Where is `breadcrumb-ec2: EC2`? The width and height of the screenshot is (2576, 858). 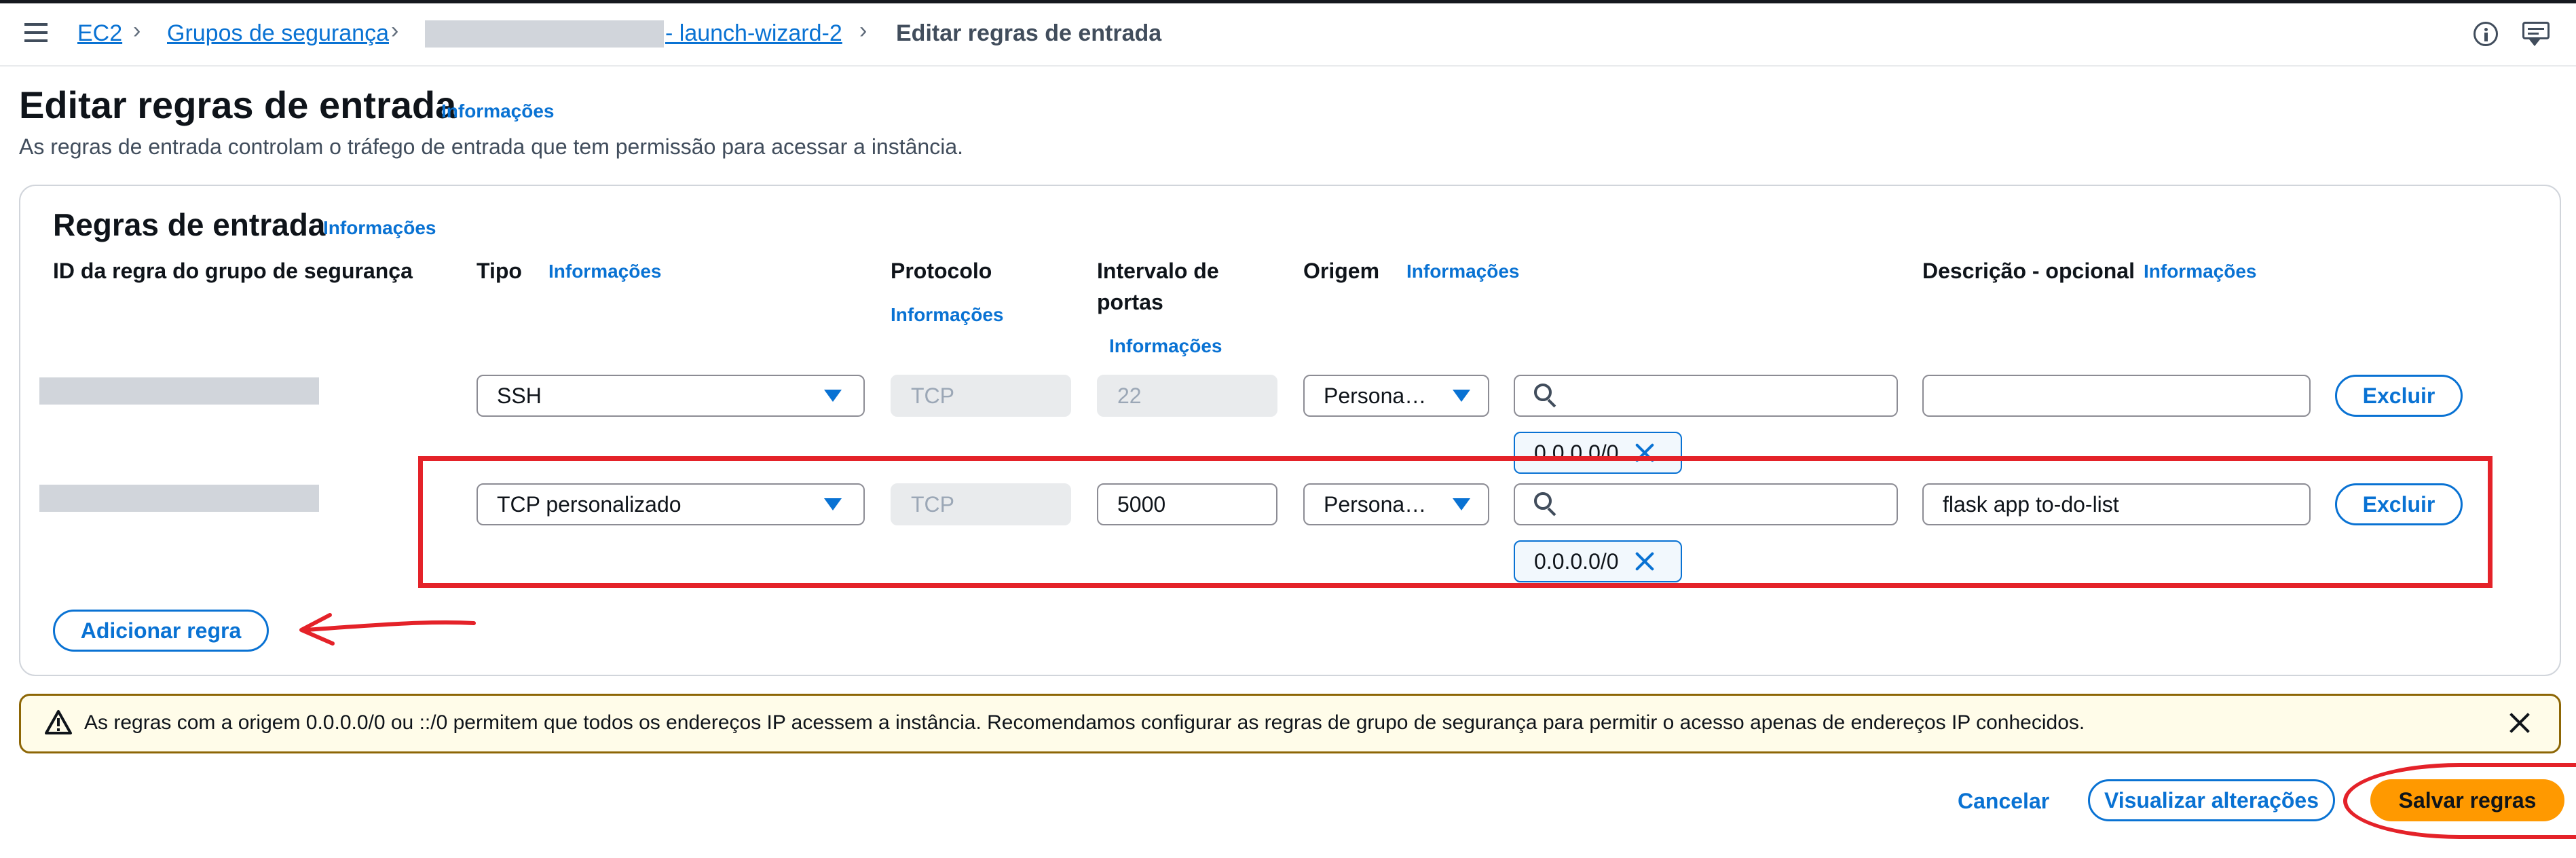 breadcrumb-ec2: EC2 is located at coordinates (100, 33).